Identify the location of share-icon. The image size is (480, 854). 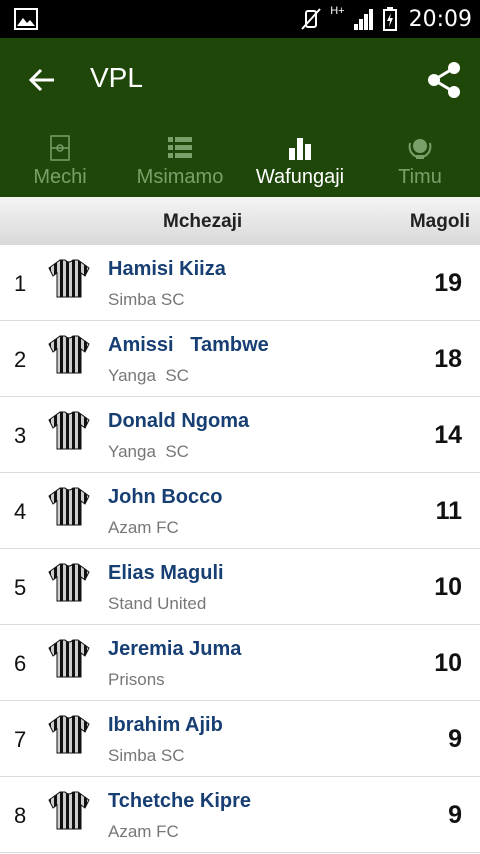
(444, 80).